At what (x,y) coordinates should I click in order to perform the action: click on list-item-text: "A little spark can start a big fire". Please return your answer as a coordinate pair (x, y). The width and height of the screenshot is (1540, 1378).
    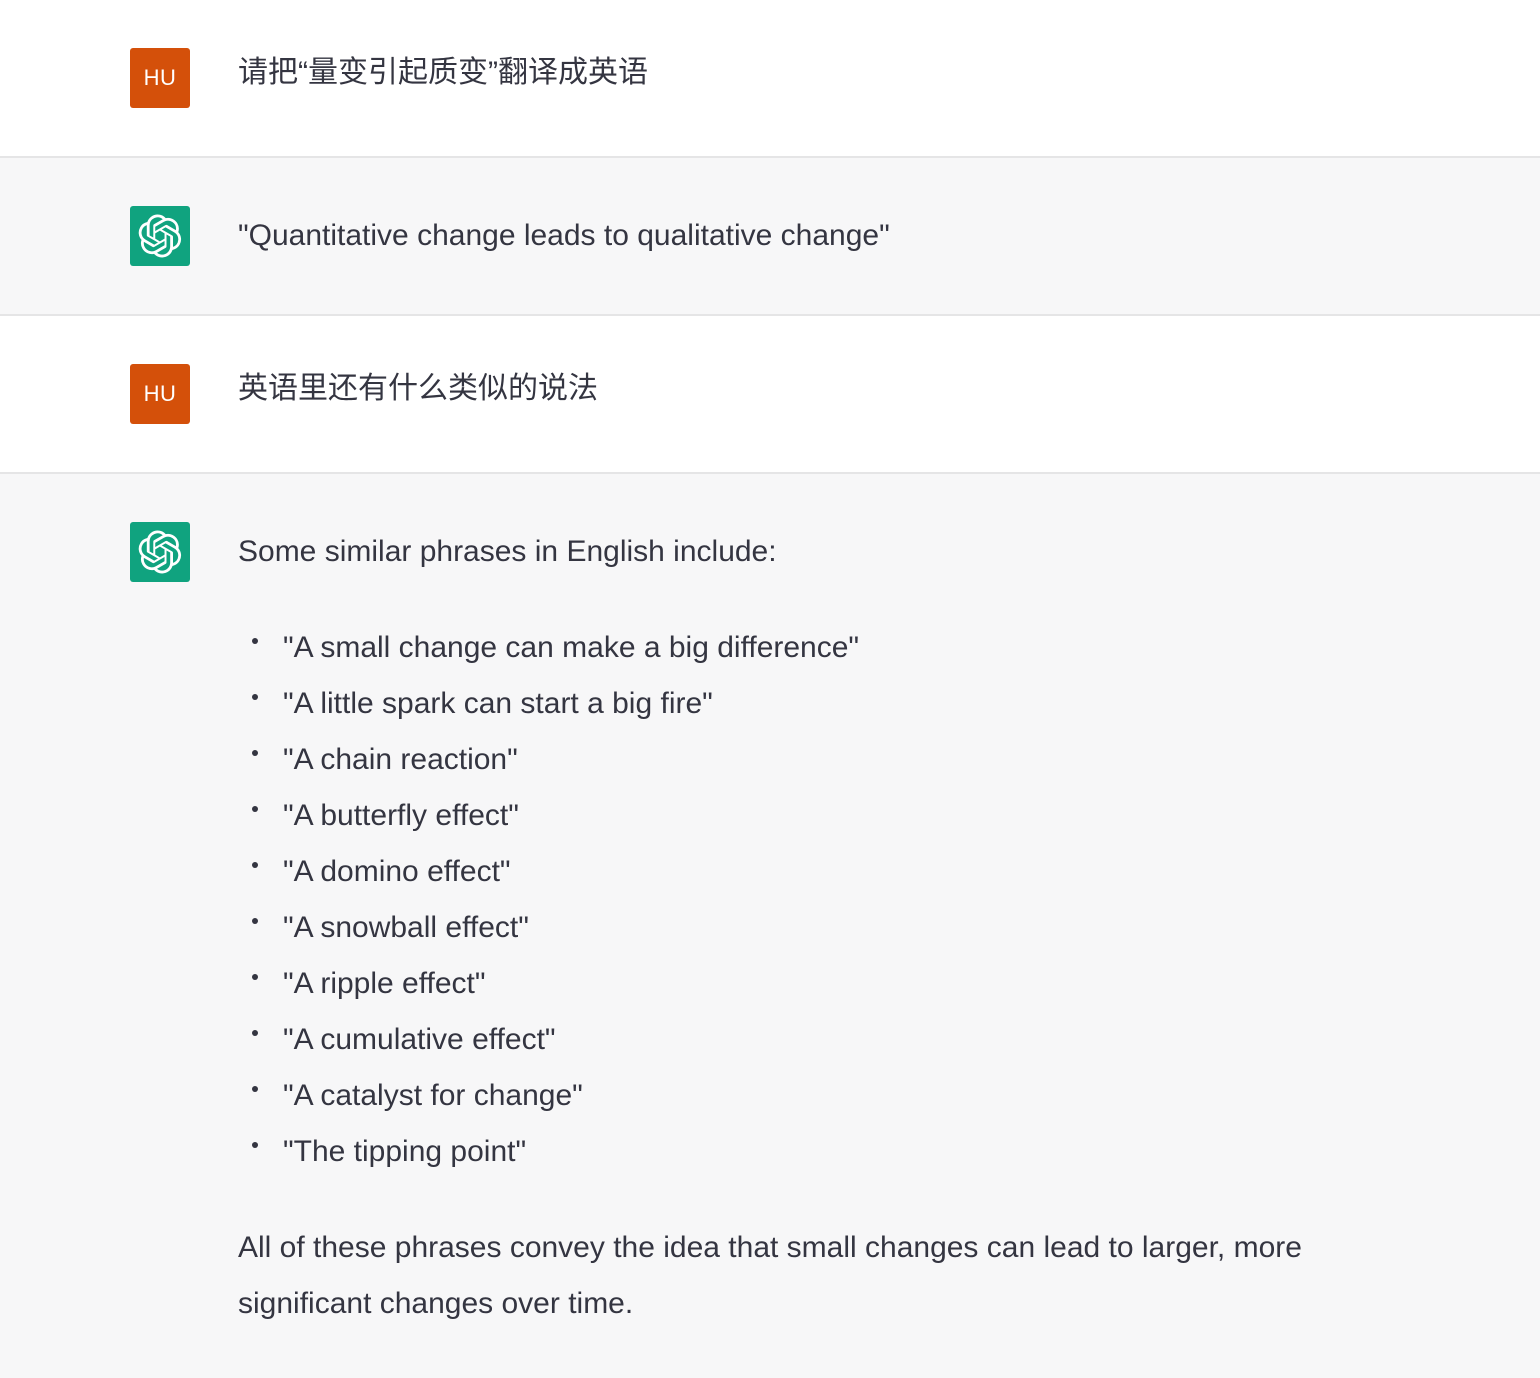
    Looking at the image, I should click on (498, 703).